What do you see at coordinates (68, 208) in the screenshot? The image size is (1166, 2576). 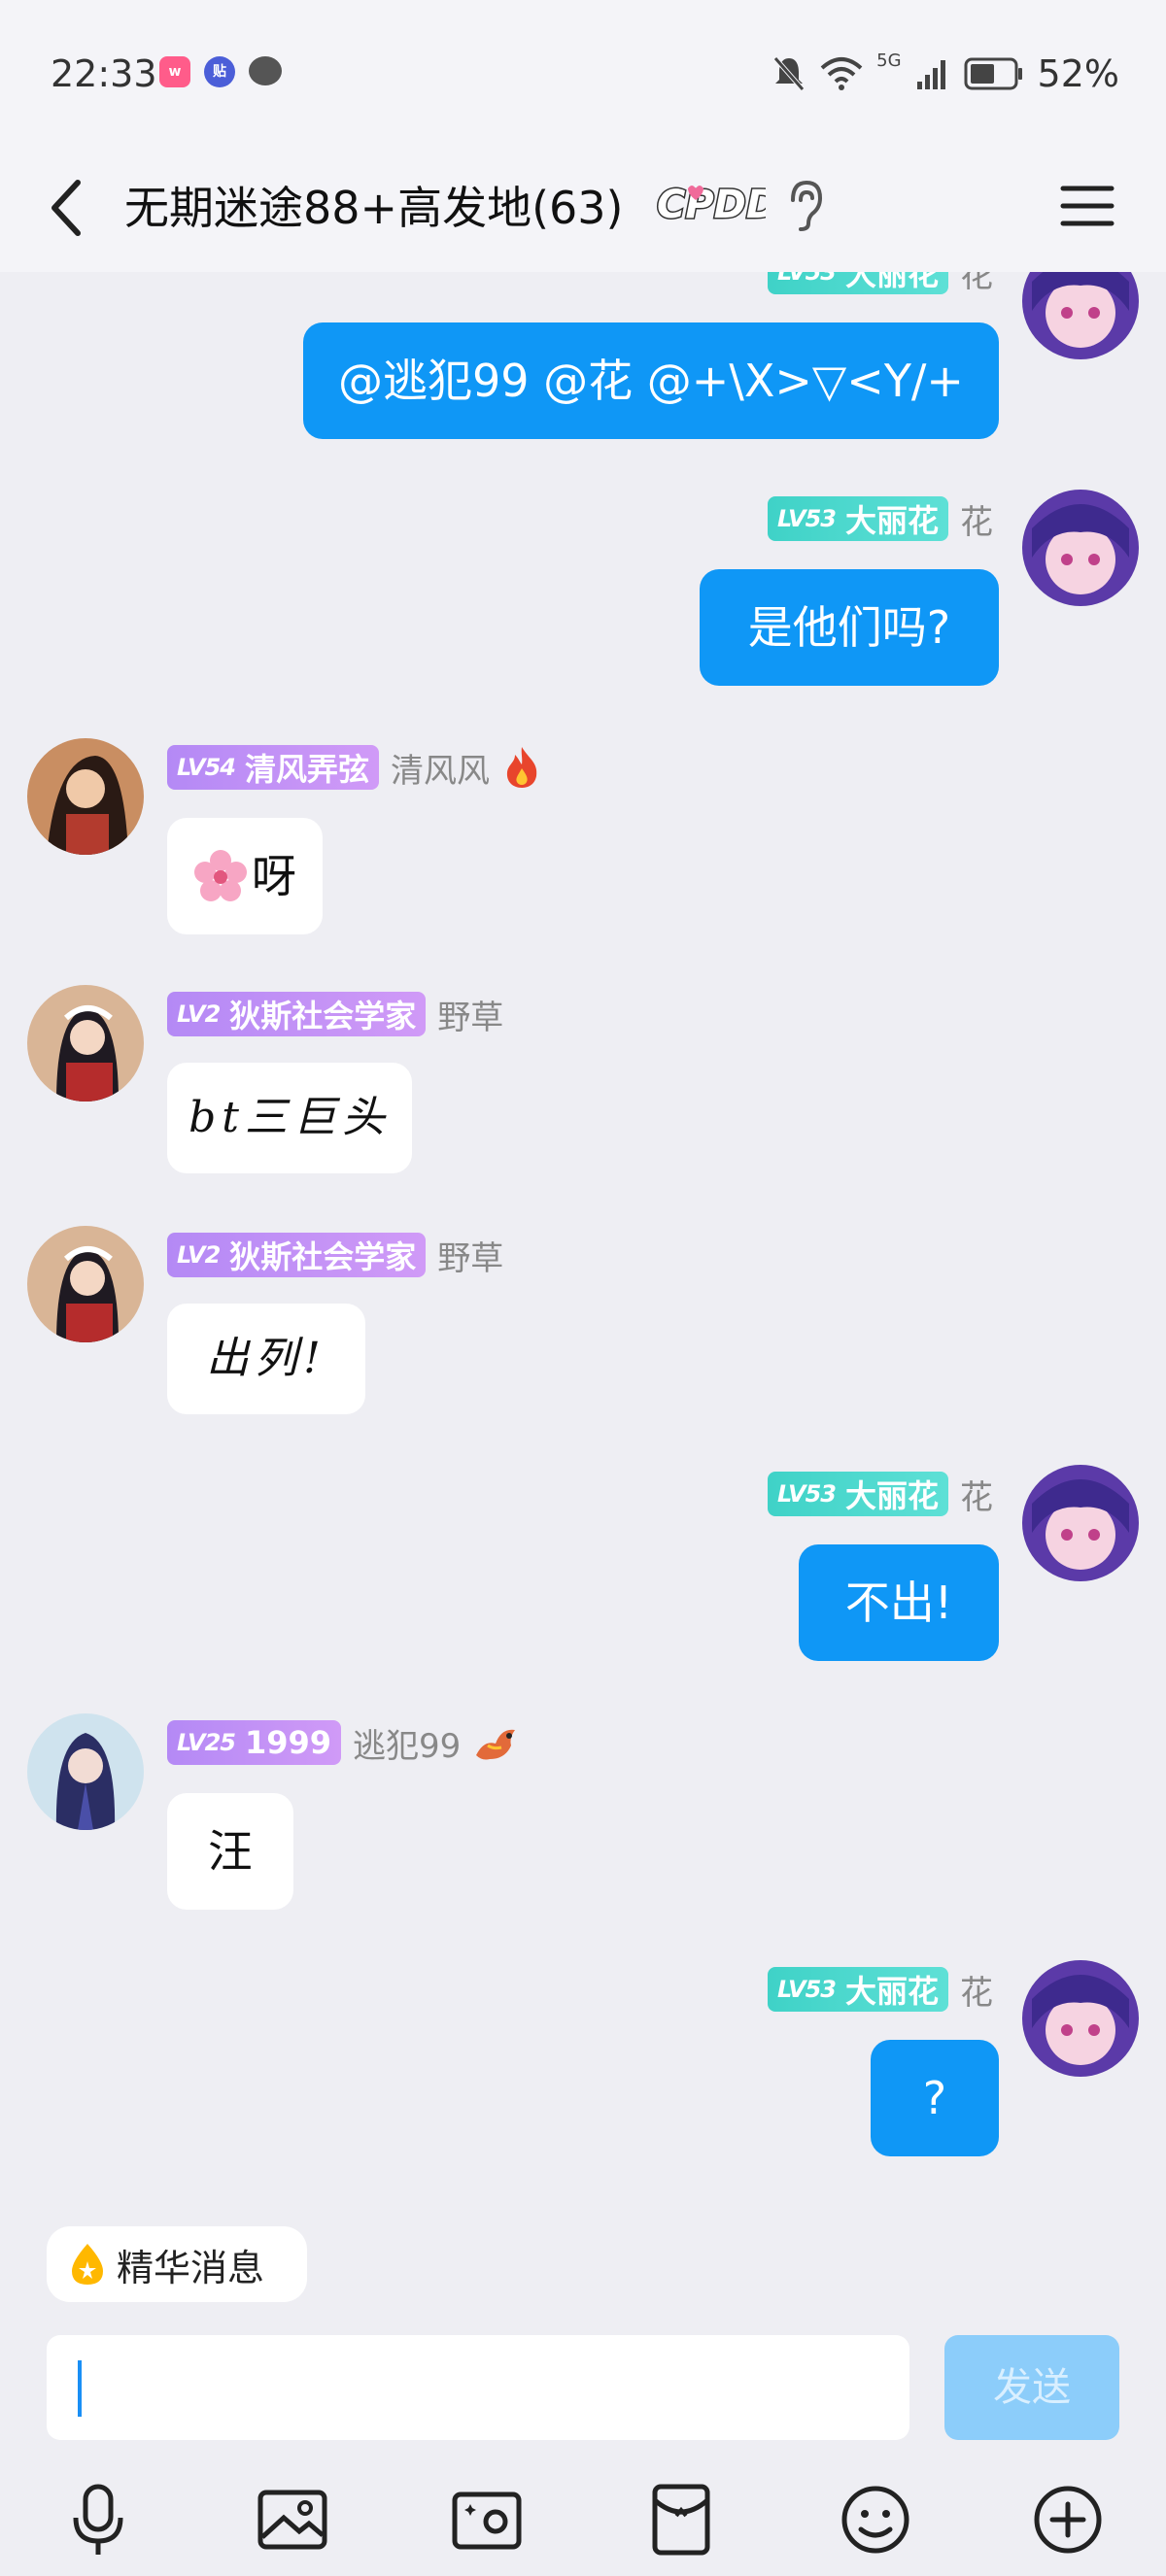 I see `back-icon` at bounding box center [68, 208].